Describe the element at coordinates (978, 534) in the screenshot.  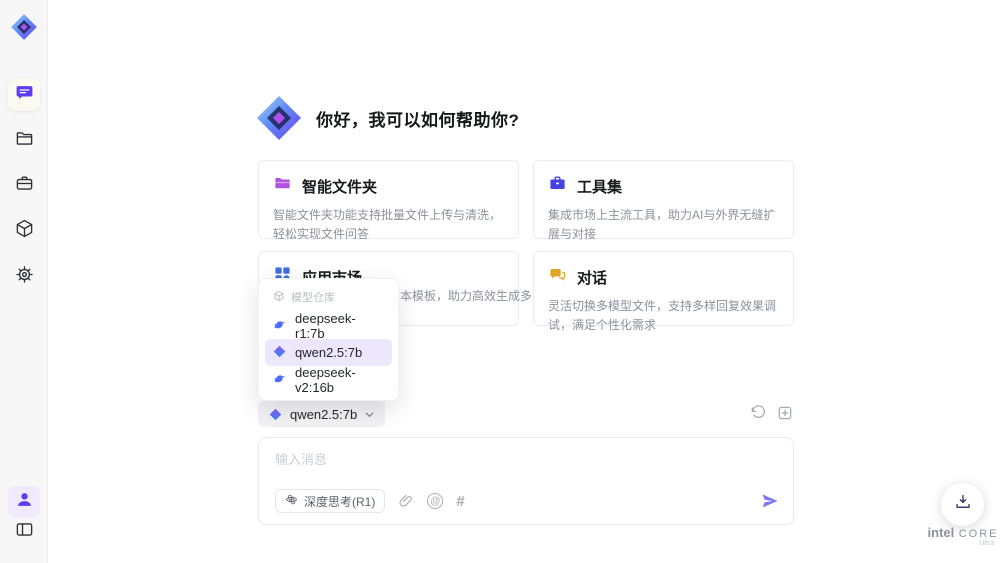
I see `core-logo-text: core` at that location.